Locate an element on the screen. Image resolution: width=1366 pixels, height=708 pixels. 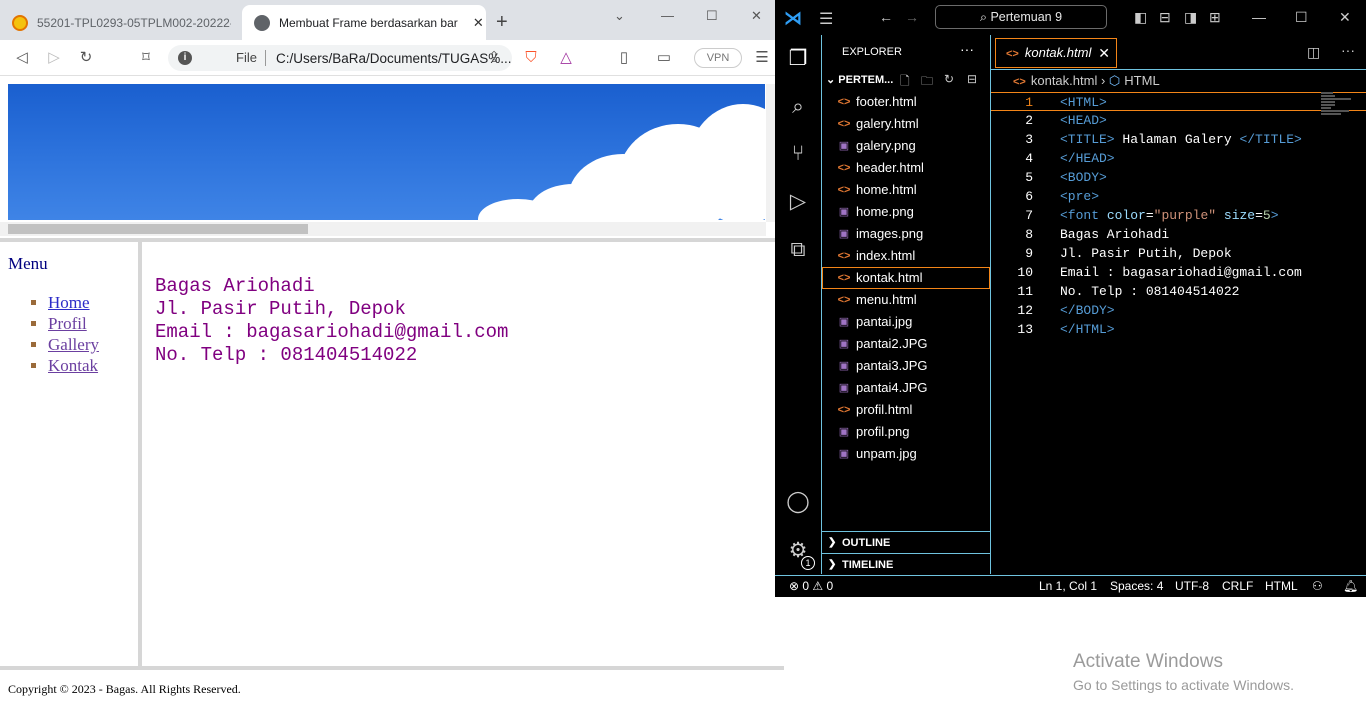
file-item: <> menu.html is located at coordinates (906, 300).